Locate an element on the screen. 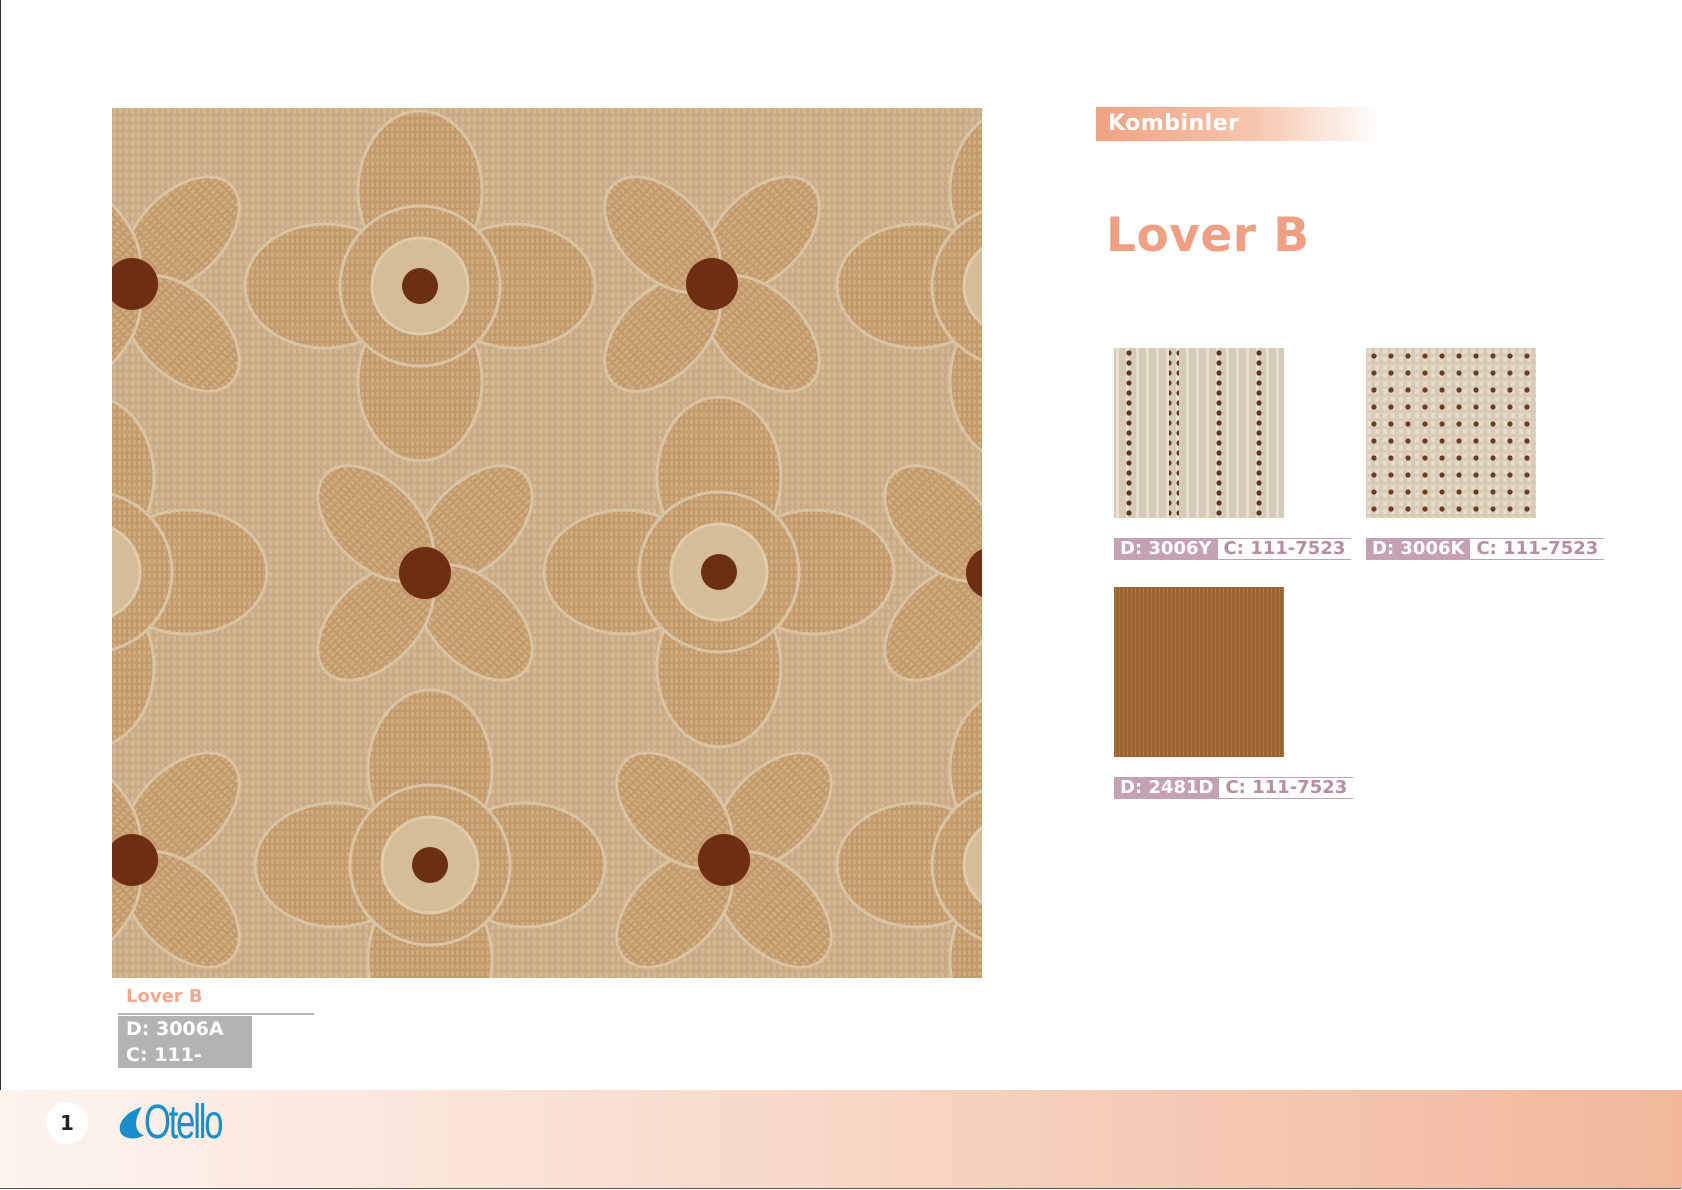 Image resolution: width=1682 pixels, height=1190 pixels. product-title: Lover B is located at coordinates (1208, 235).